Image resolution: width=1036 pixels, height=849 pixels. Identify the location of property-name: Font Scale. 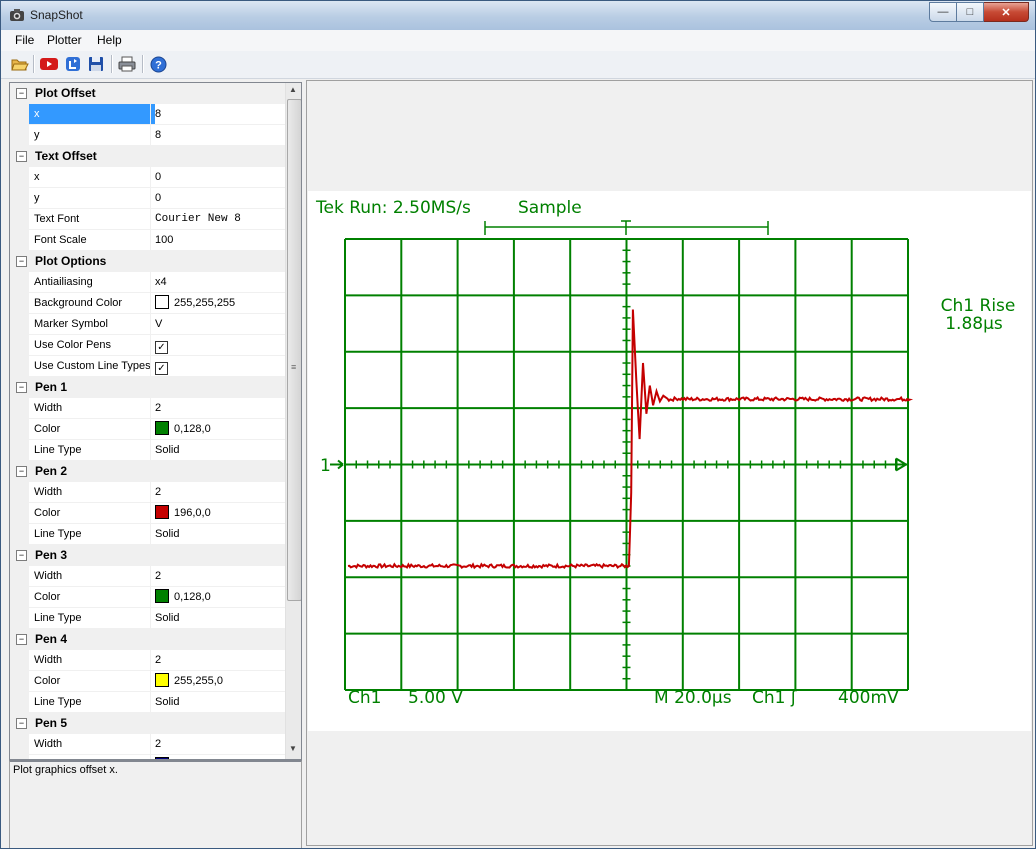
(91, 240).